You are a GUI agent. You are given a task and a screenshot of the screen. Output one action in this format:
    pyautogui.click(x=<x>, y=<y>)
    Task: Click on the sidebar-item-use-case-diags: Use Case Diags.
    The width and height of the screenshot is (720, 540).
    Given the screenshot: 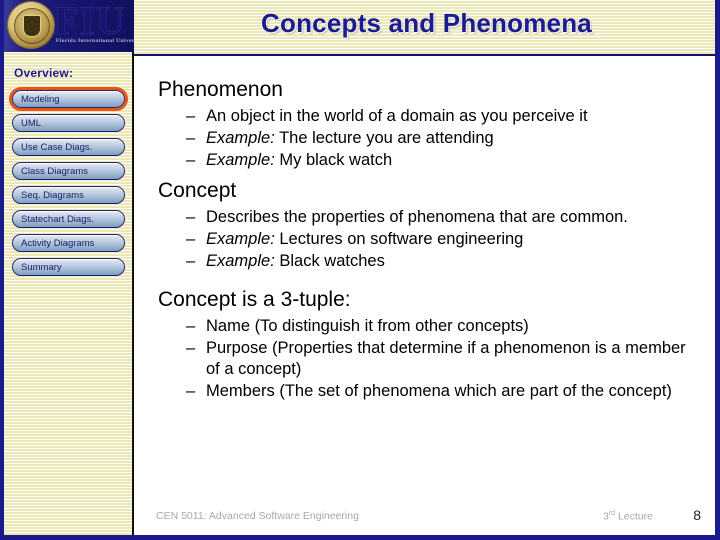 What is the action you would take?
    pyautogui.click(x=68, y=147)
    